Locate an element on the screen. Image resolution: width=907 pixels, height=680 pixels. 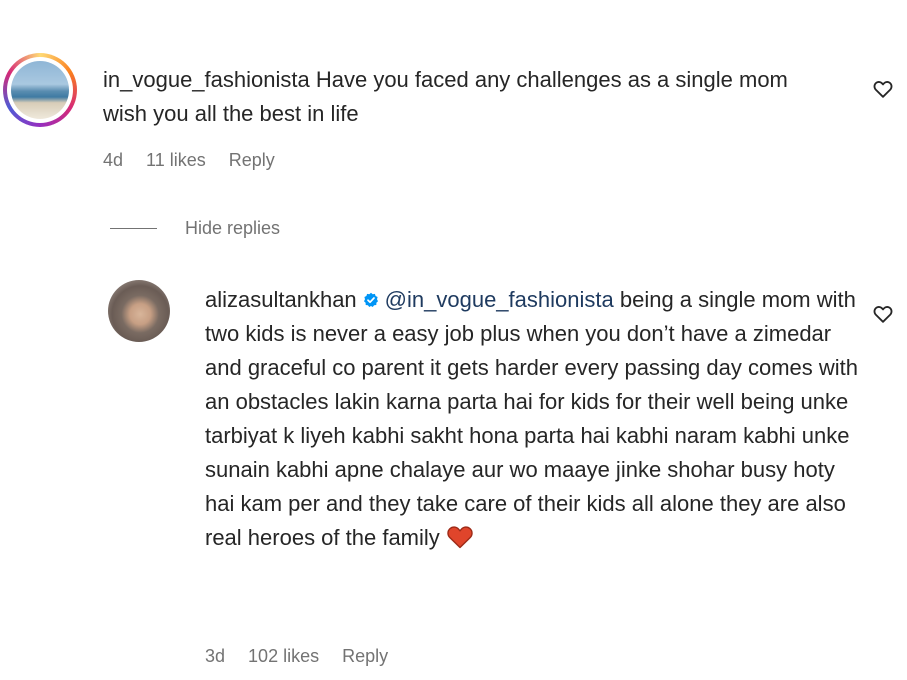
red-heart-emoji-icon is located at coordinates (460, 537).